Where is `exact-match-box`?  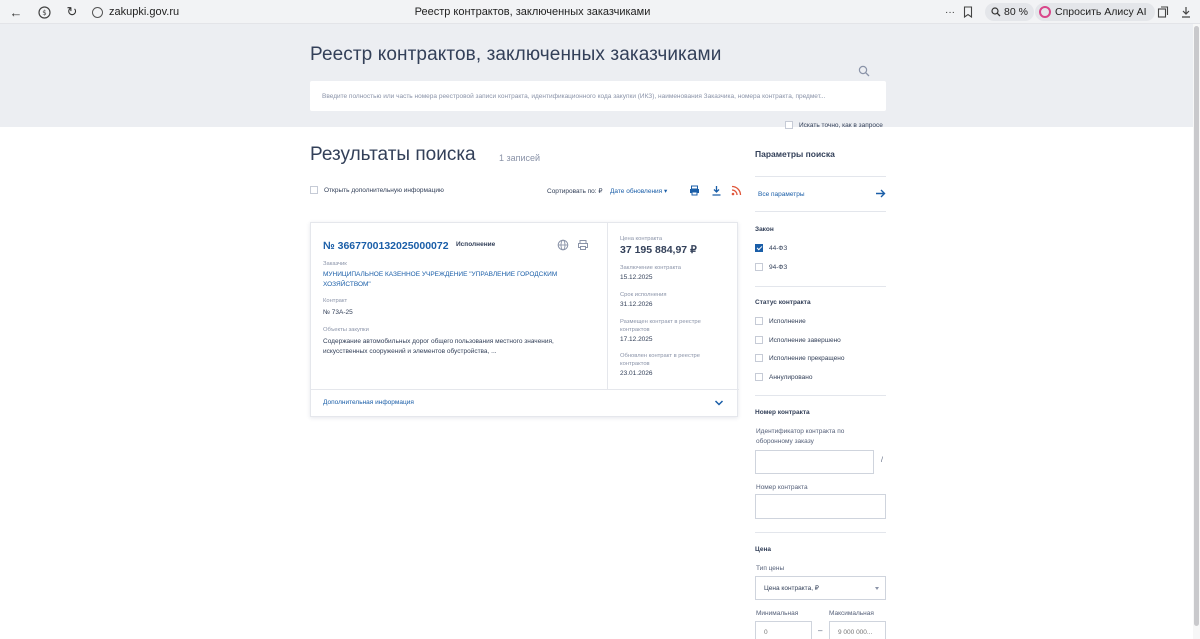
exact-match-box is located at coordinates (789, 125).